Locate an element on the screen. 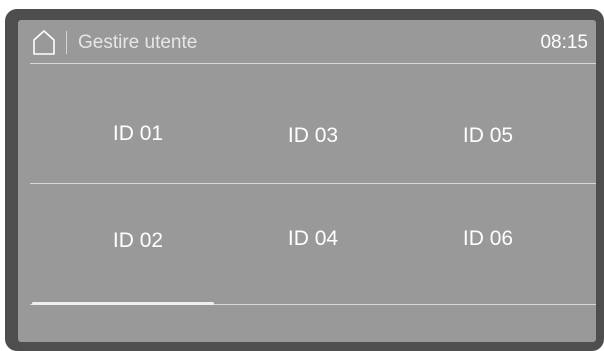  page-scroll-indicator is located at coordinates (123, 303).